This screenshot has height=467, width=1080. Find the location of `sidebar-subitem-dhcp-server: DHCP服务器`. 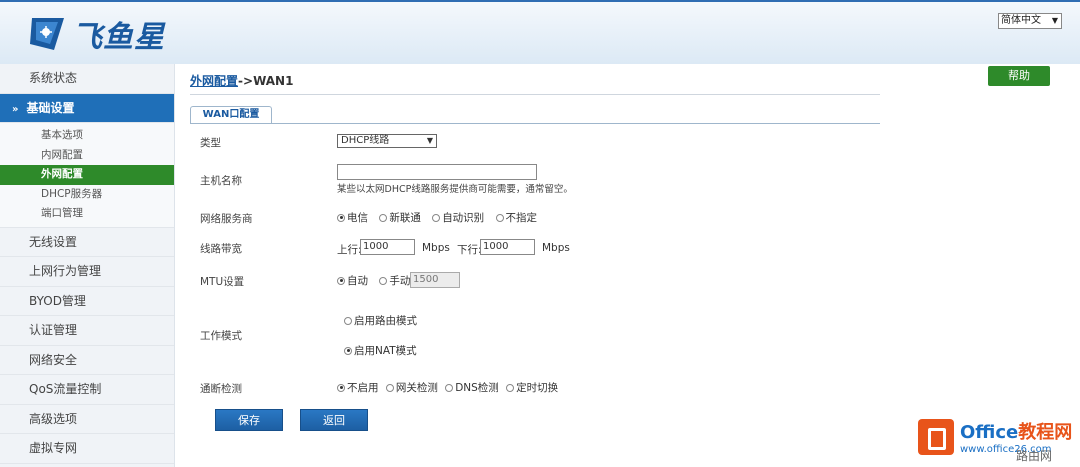

sidebar-subitem-dhcp-server: DHCP服务器 is located at coordinates (87, 195).